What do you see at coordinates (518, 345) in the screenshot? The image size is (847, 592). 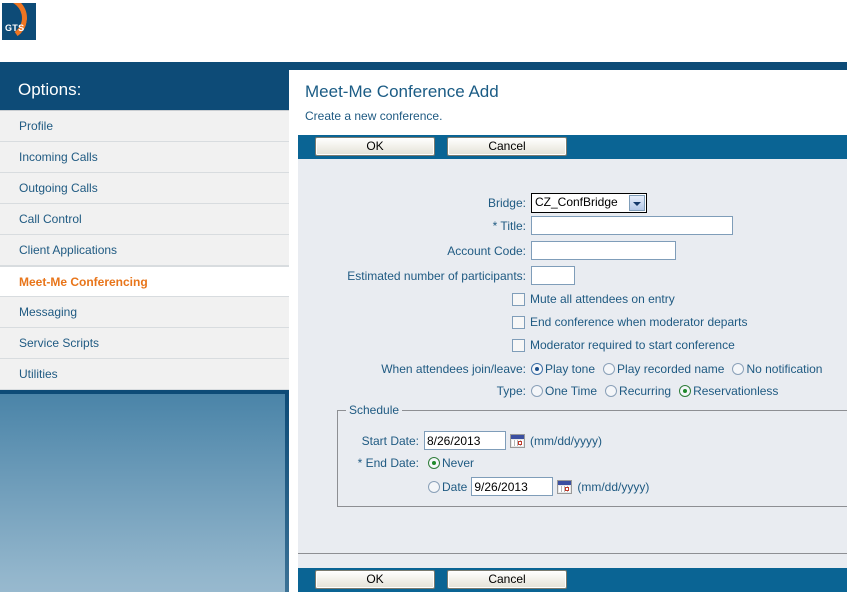 I see `checkbox-moderator-required` at bounding box center [518, 345].